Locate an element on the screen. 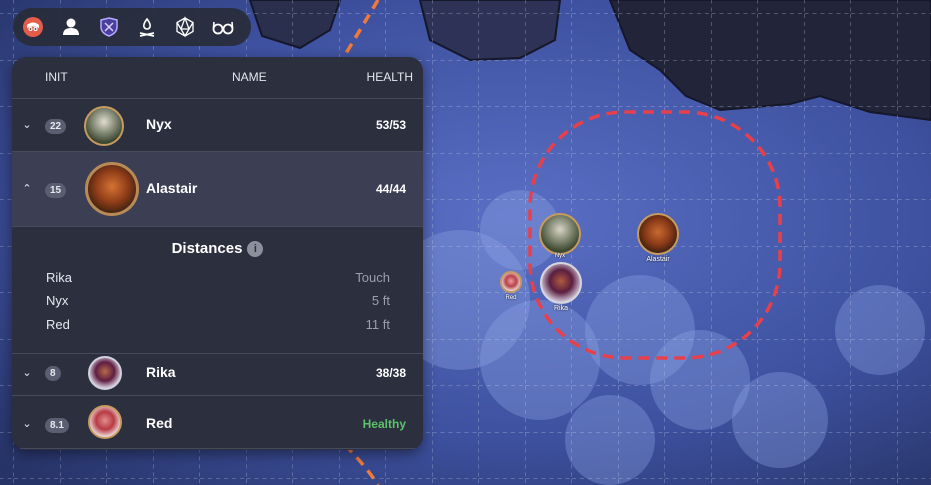 Image resolution: width=931 pixels, height=485 pixels. distance-name: Red is located at coordinates (58, 324).